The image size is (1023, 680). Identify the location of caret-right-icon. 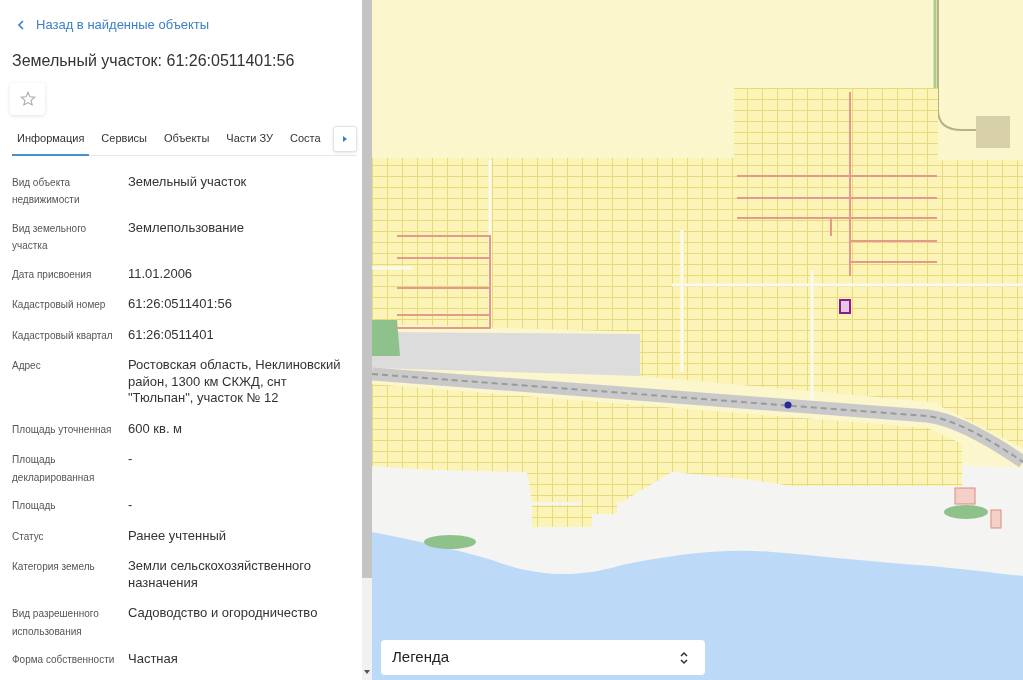
(345, 138).